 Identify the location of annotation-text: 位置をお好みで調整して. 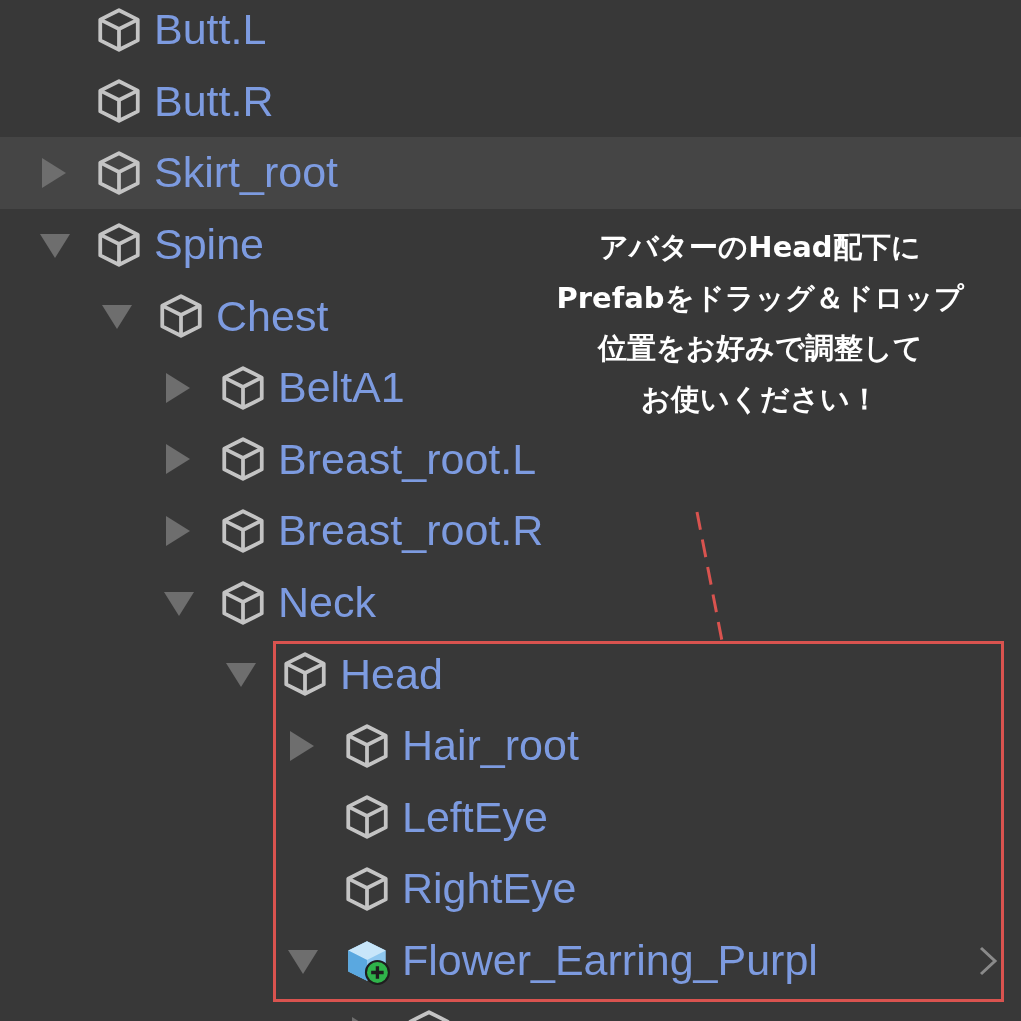
(760, 348).